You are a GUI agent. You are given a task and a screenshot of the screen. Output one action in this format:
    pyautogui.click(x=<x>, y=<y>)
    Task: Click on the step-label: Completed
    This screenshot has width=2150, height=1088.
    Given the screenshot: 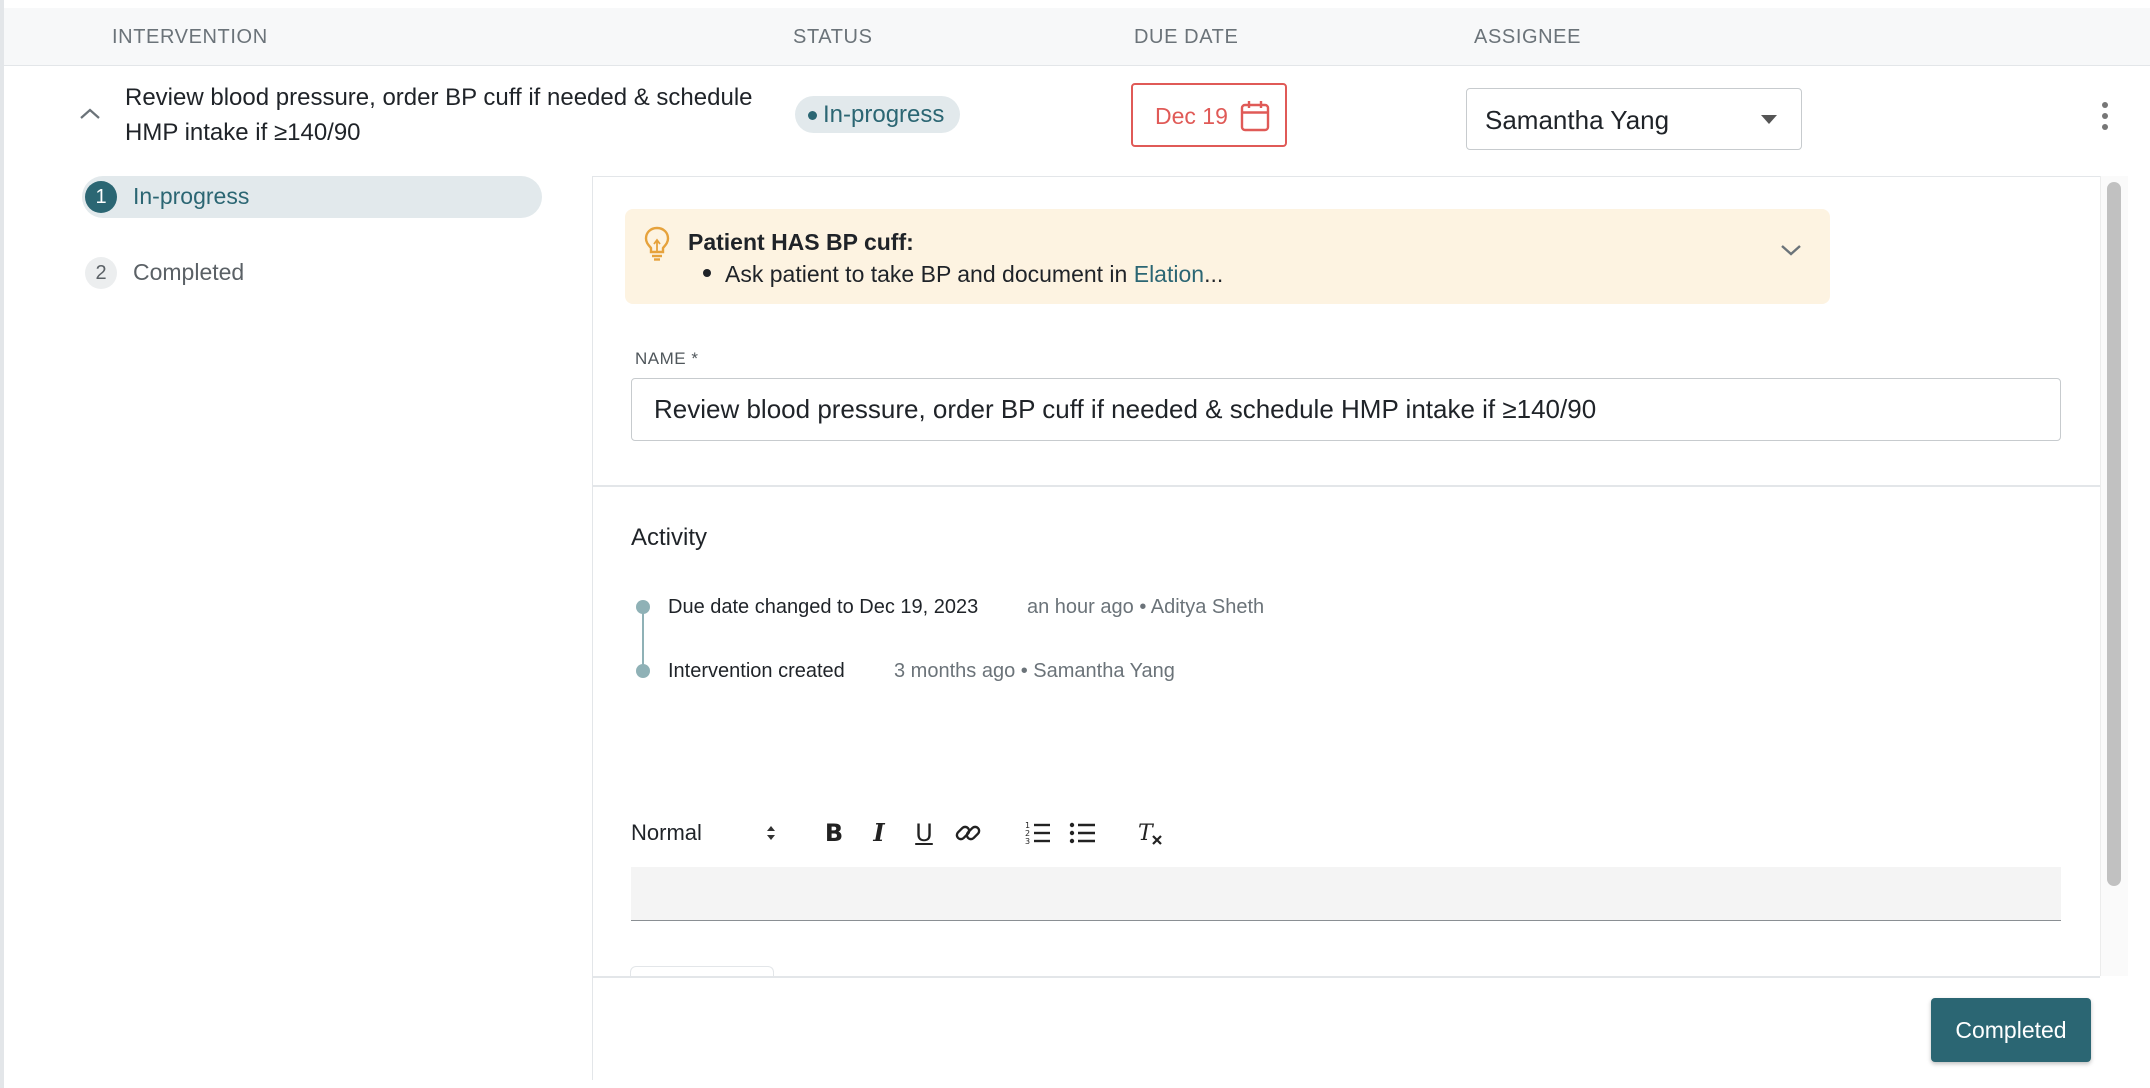 What is the action you would take?
    pyautogui.click(x=189, y=272)
    